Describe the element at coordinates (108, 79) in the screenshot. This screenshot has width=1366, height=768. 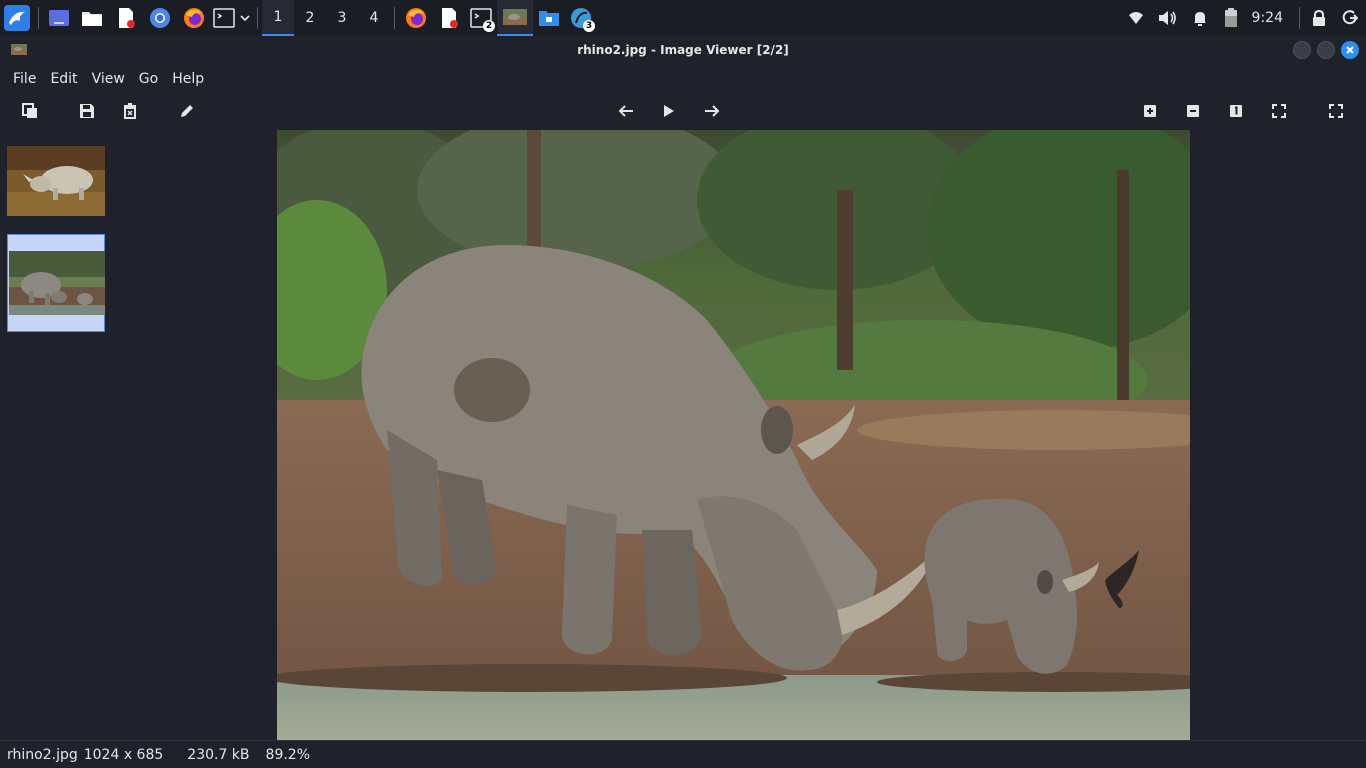
I see `menu-view: View` at that location.